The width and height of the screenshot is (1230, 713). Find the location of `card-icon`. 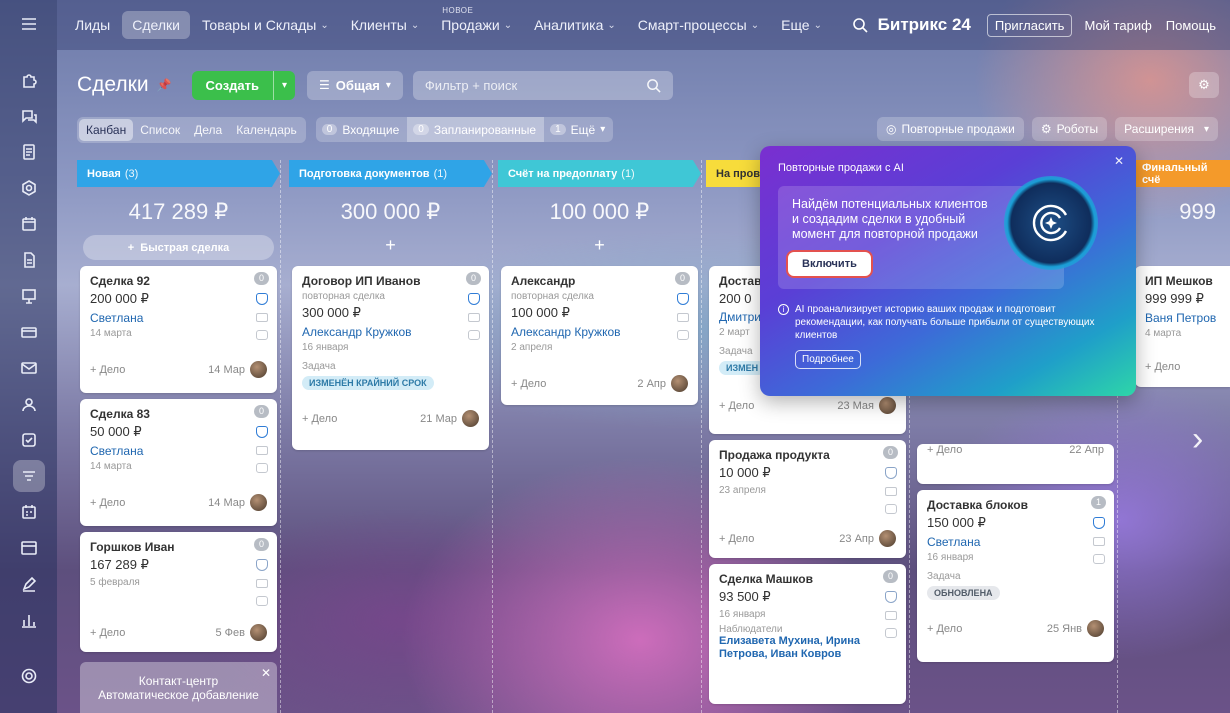

card-icon is located at coordinates (29, 332).